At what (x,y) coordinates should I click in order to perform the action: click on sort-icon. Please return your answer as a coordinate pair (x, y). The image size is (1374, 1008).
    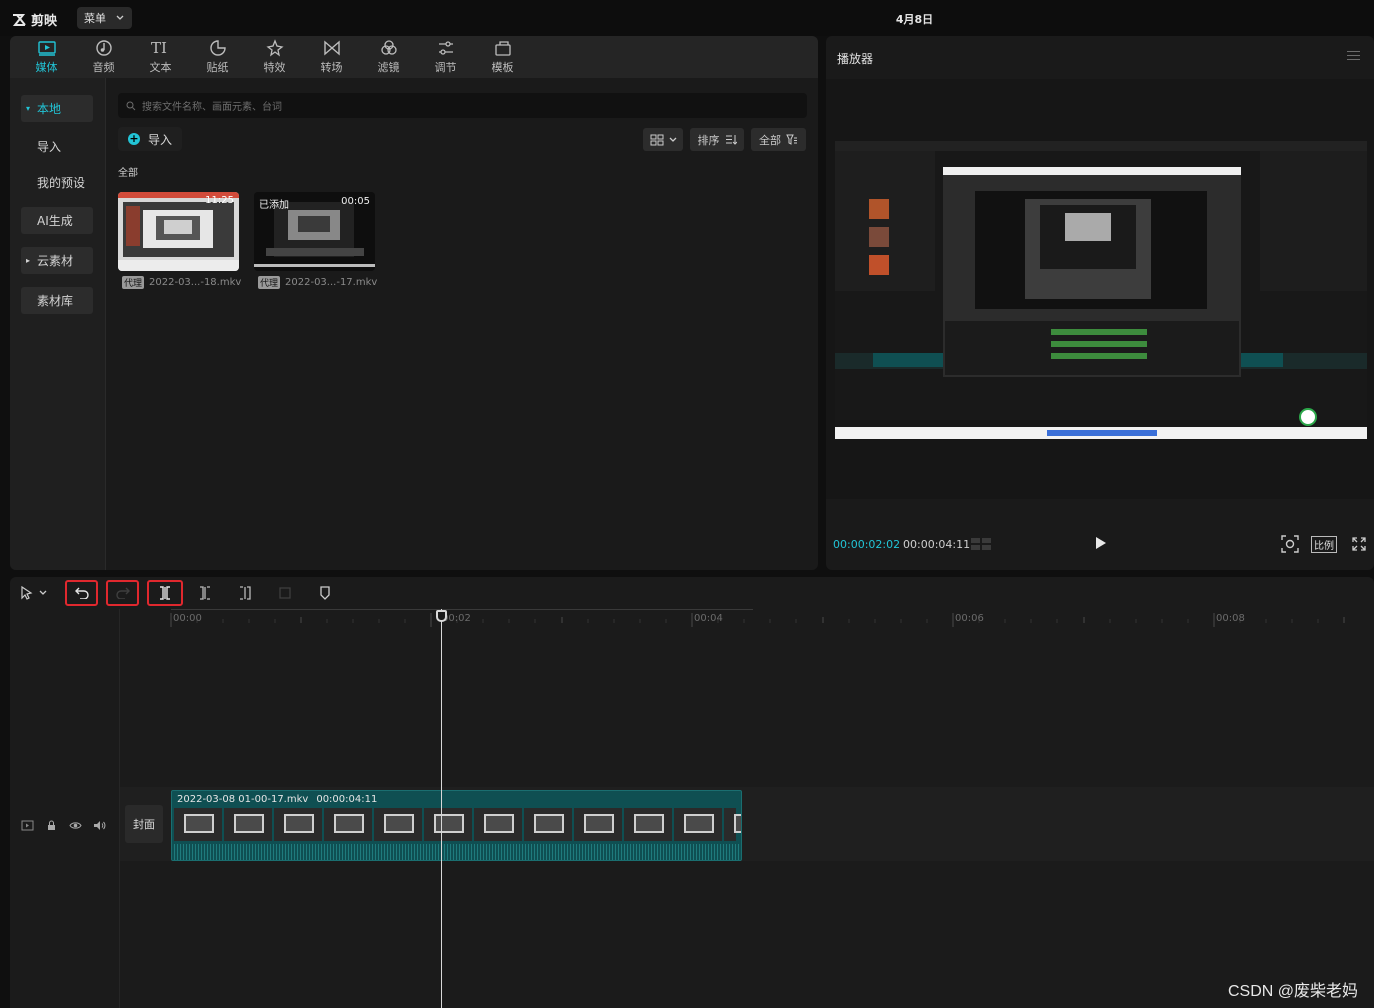
    Looking at the image, I should click on (731, 140).